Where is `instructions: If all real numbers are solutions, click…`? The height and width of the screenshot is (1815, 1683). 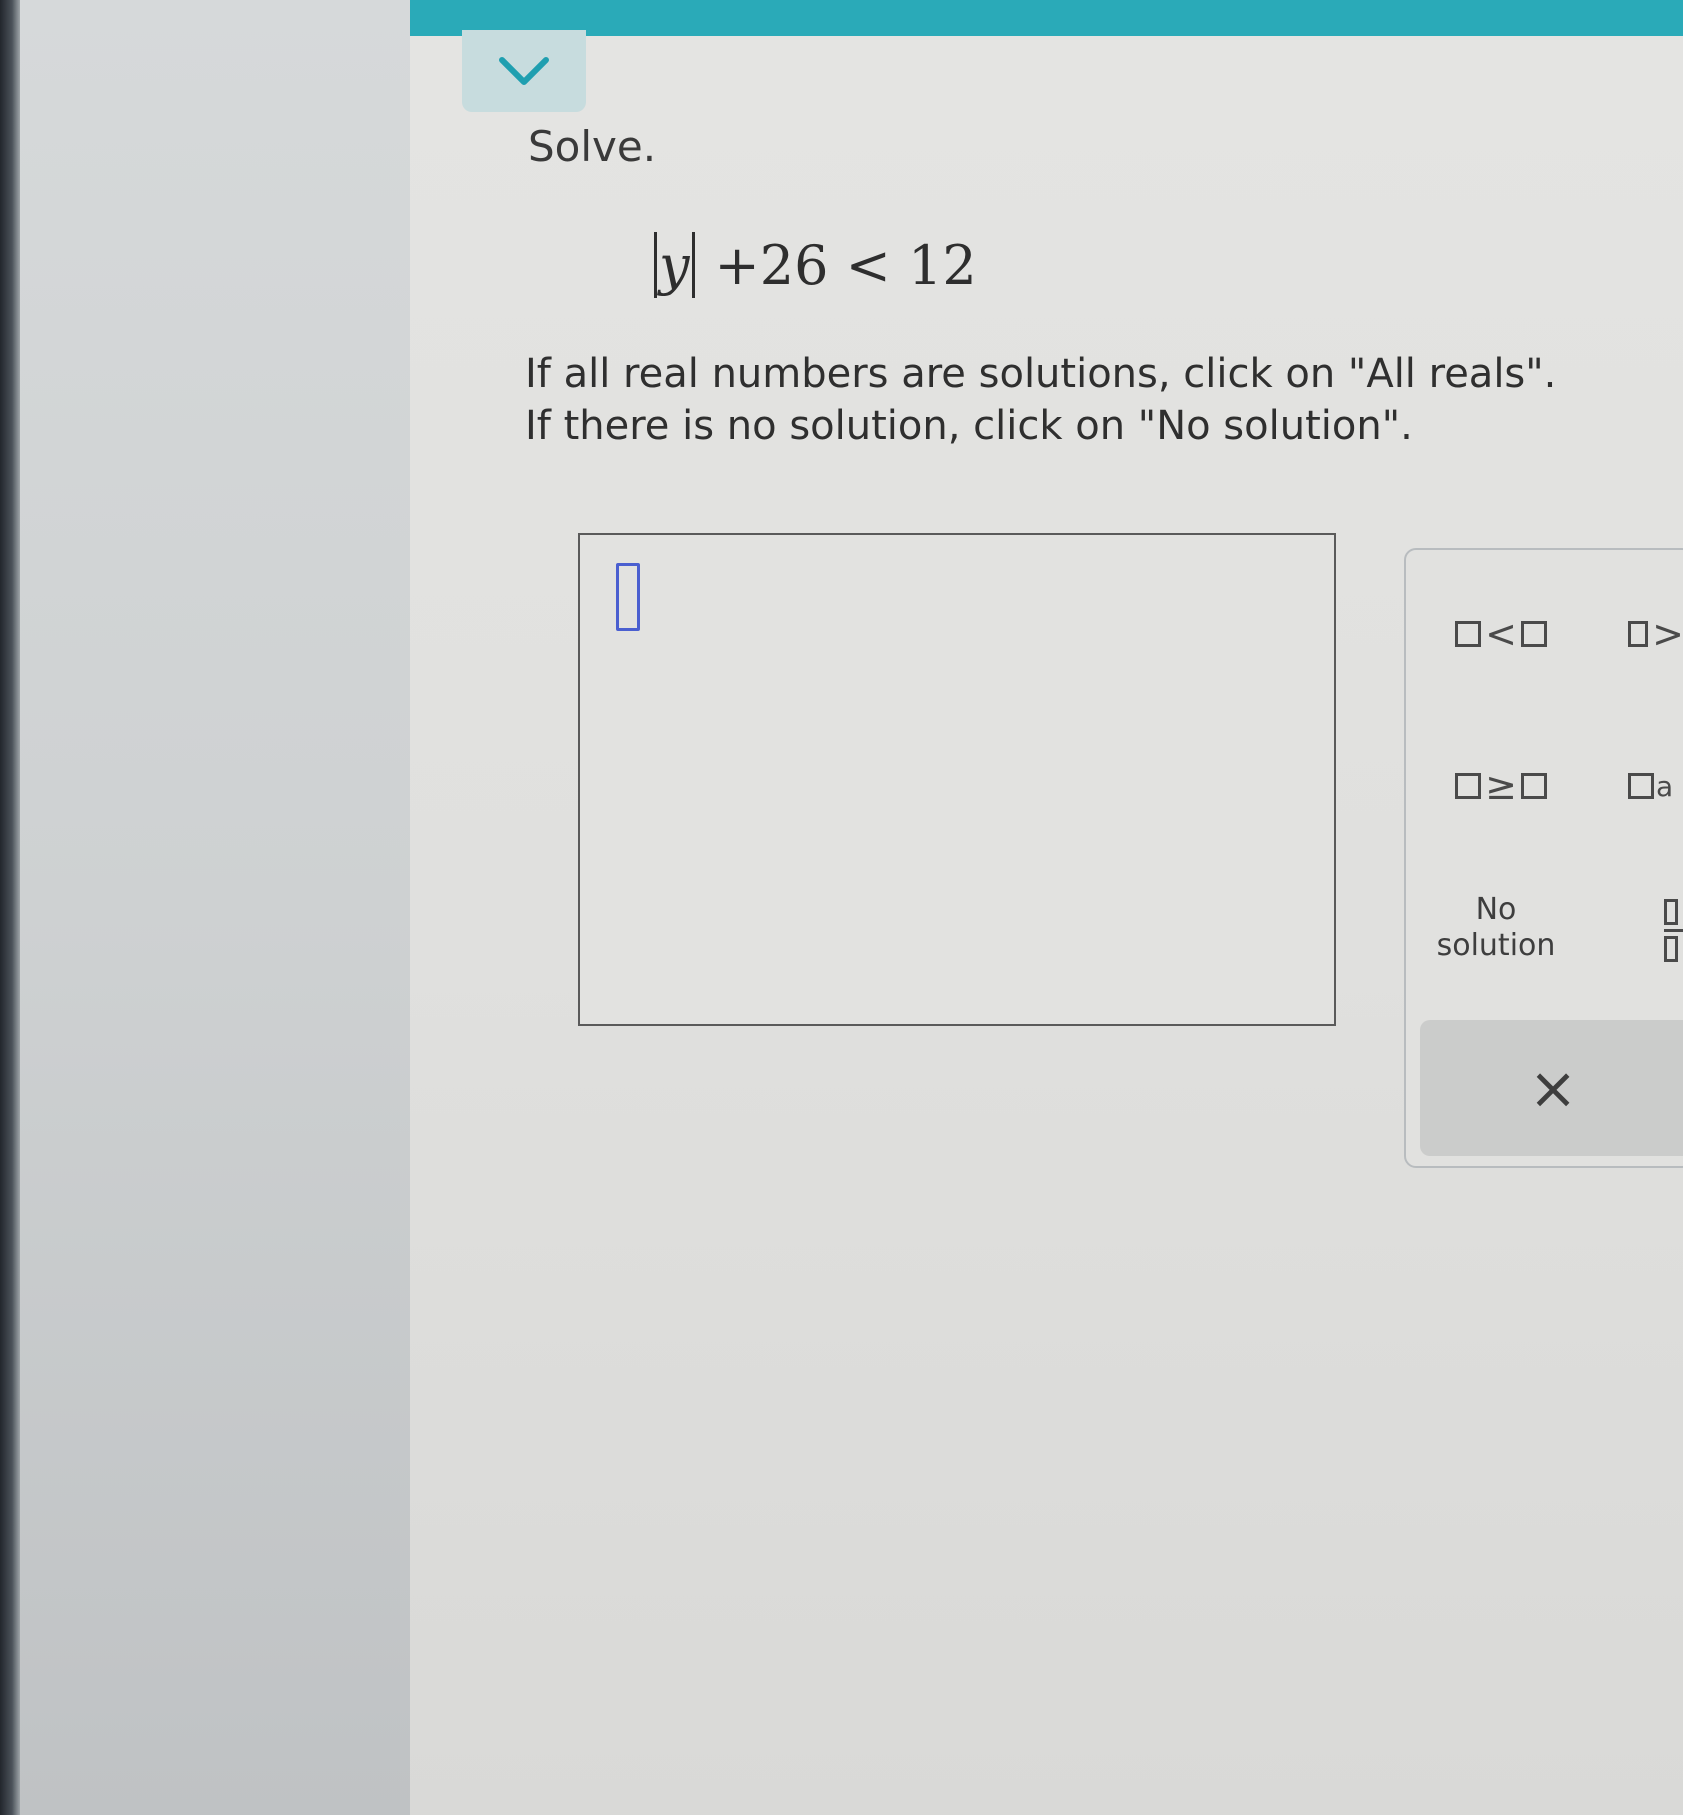 instructions: If all real numbers are solutions, click… is located at coordinates (1104, 400).